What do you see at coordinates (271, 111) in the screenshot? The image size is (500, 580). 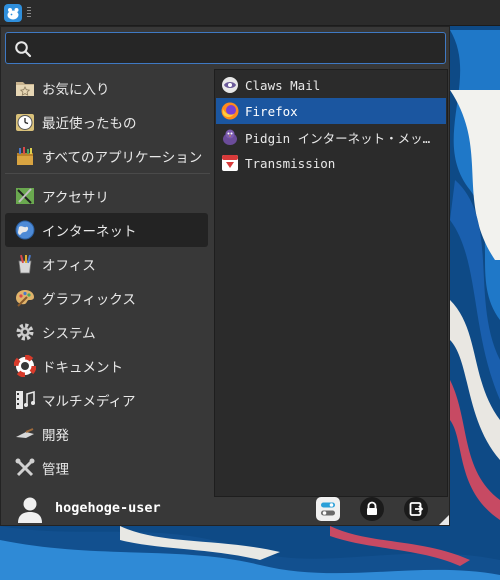 I see `app-label: Firefox` at bounding box center [271, 111].